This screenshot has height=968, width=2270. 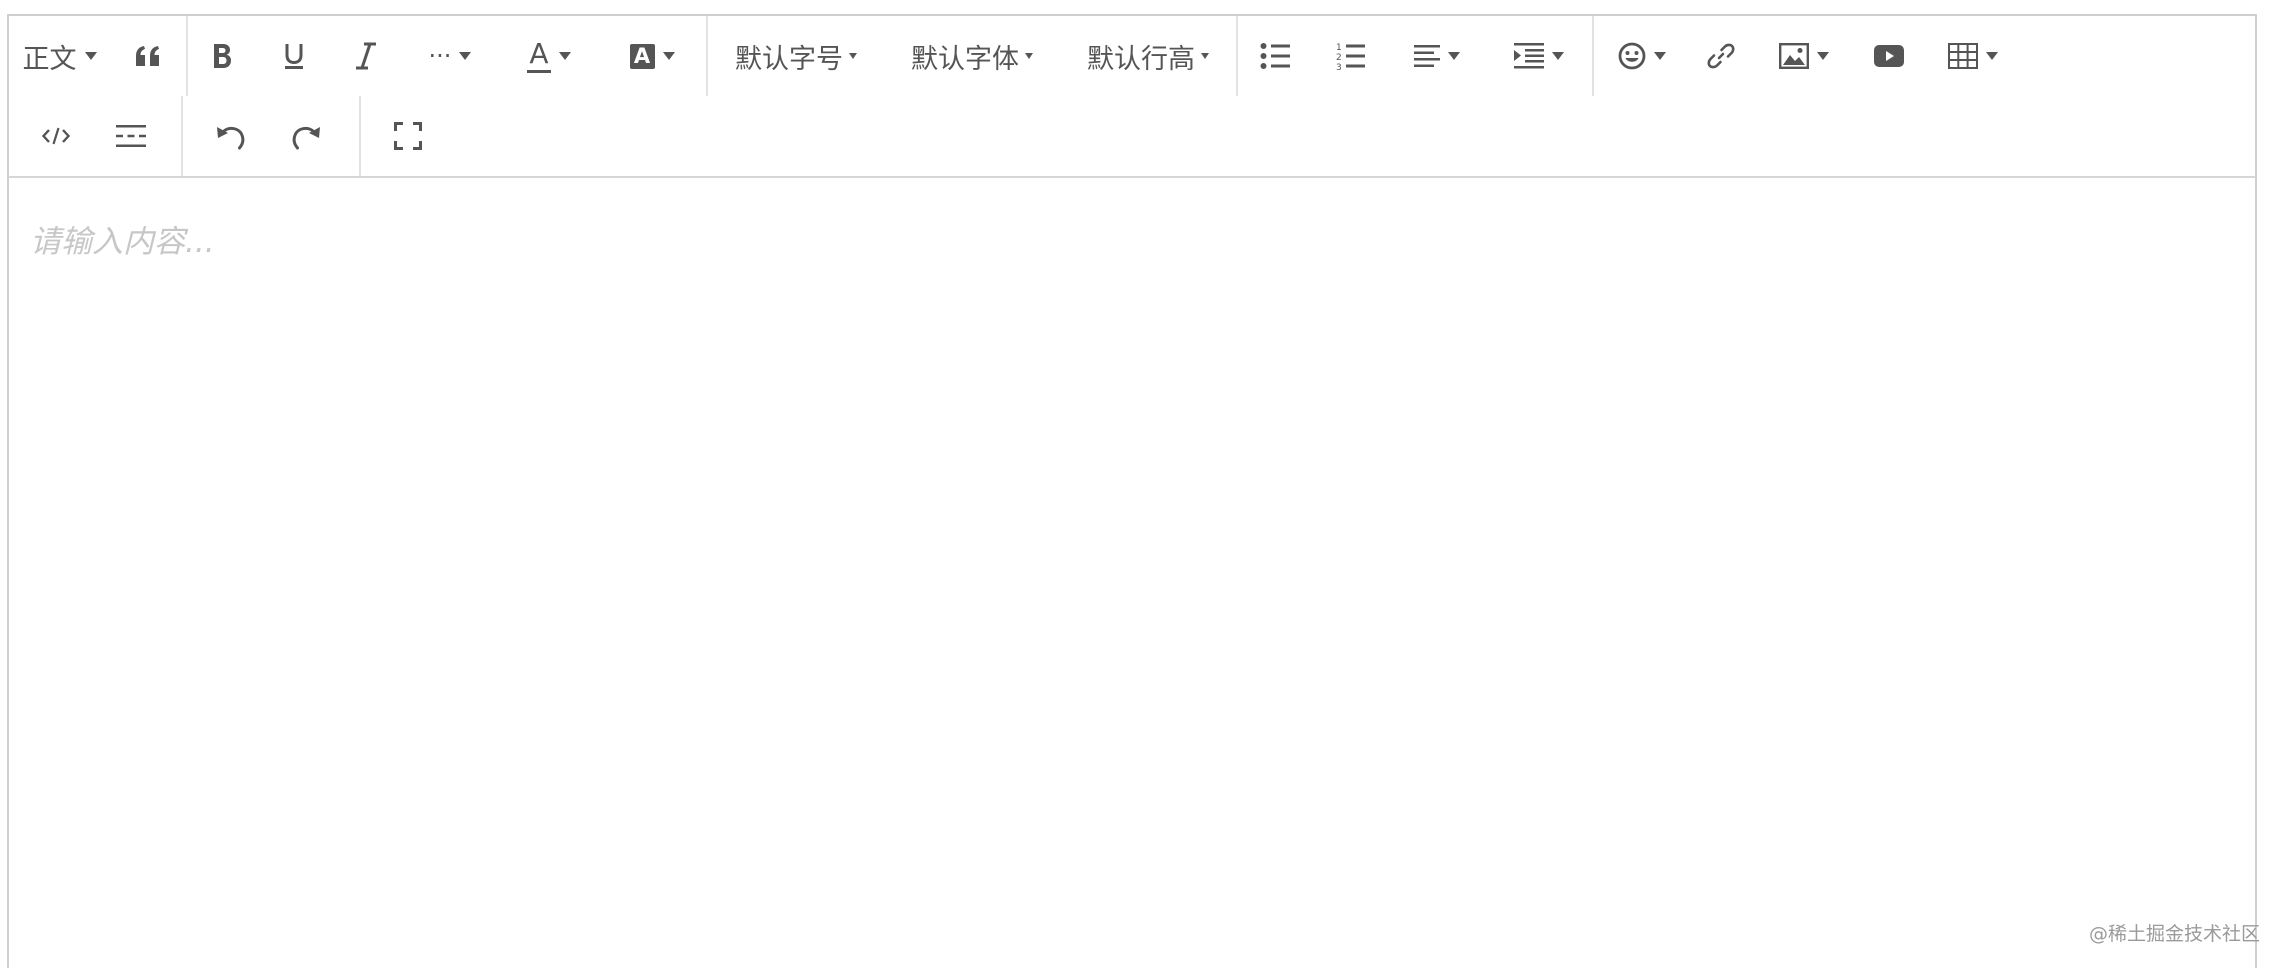 I want to click on font-color-letter: A, so click(x=539, y=53).